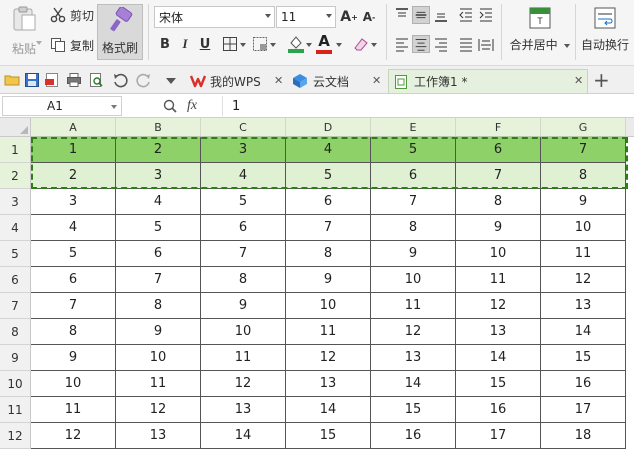 The height and width of the screenshot is (450, 634). Describe the element at coordinates (328, 150) in the screenshot. I see `cell-d1: 4` at that location.